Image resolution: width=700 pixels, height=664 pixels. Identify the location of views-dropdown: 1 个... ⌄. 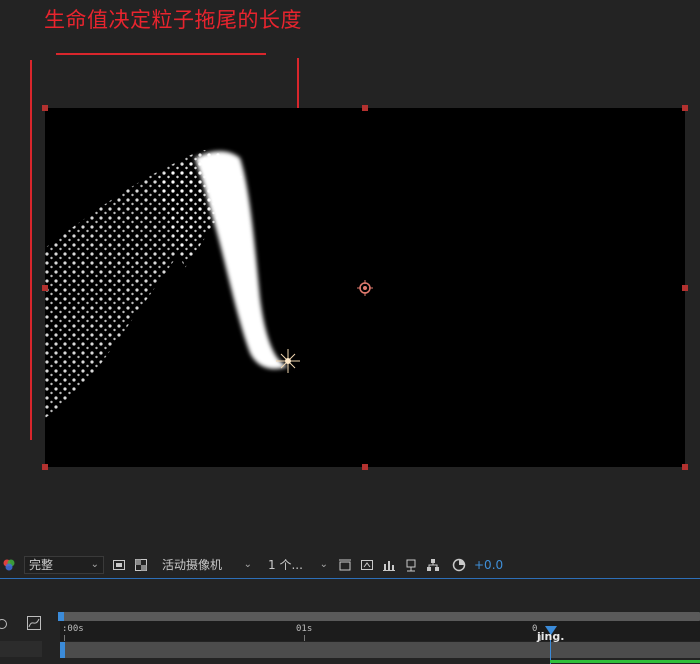
(298, 565).